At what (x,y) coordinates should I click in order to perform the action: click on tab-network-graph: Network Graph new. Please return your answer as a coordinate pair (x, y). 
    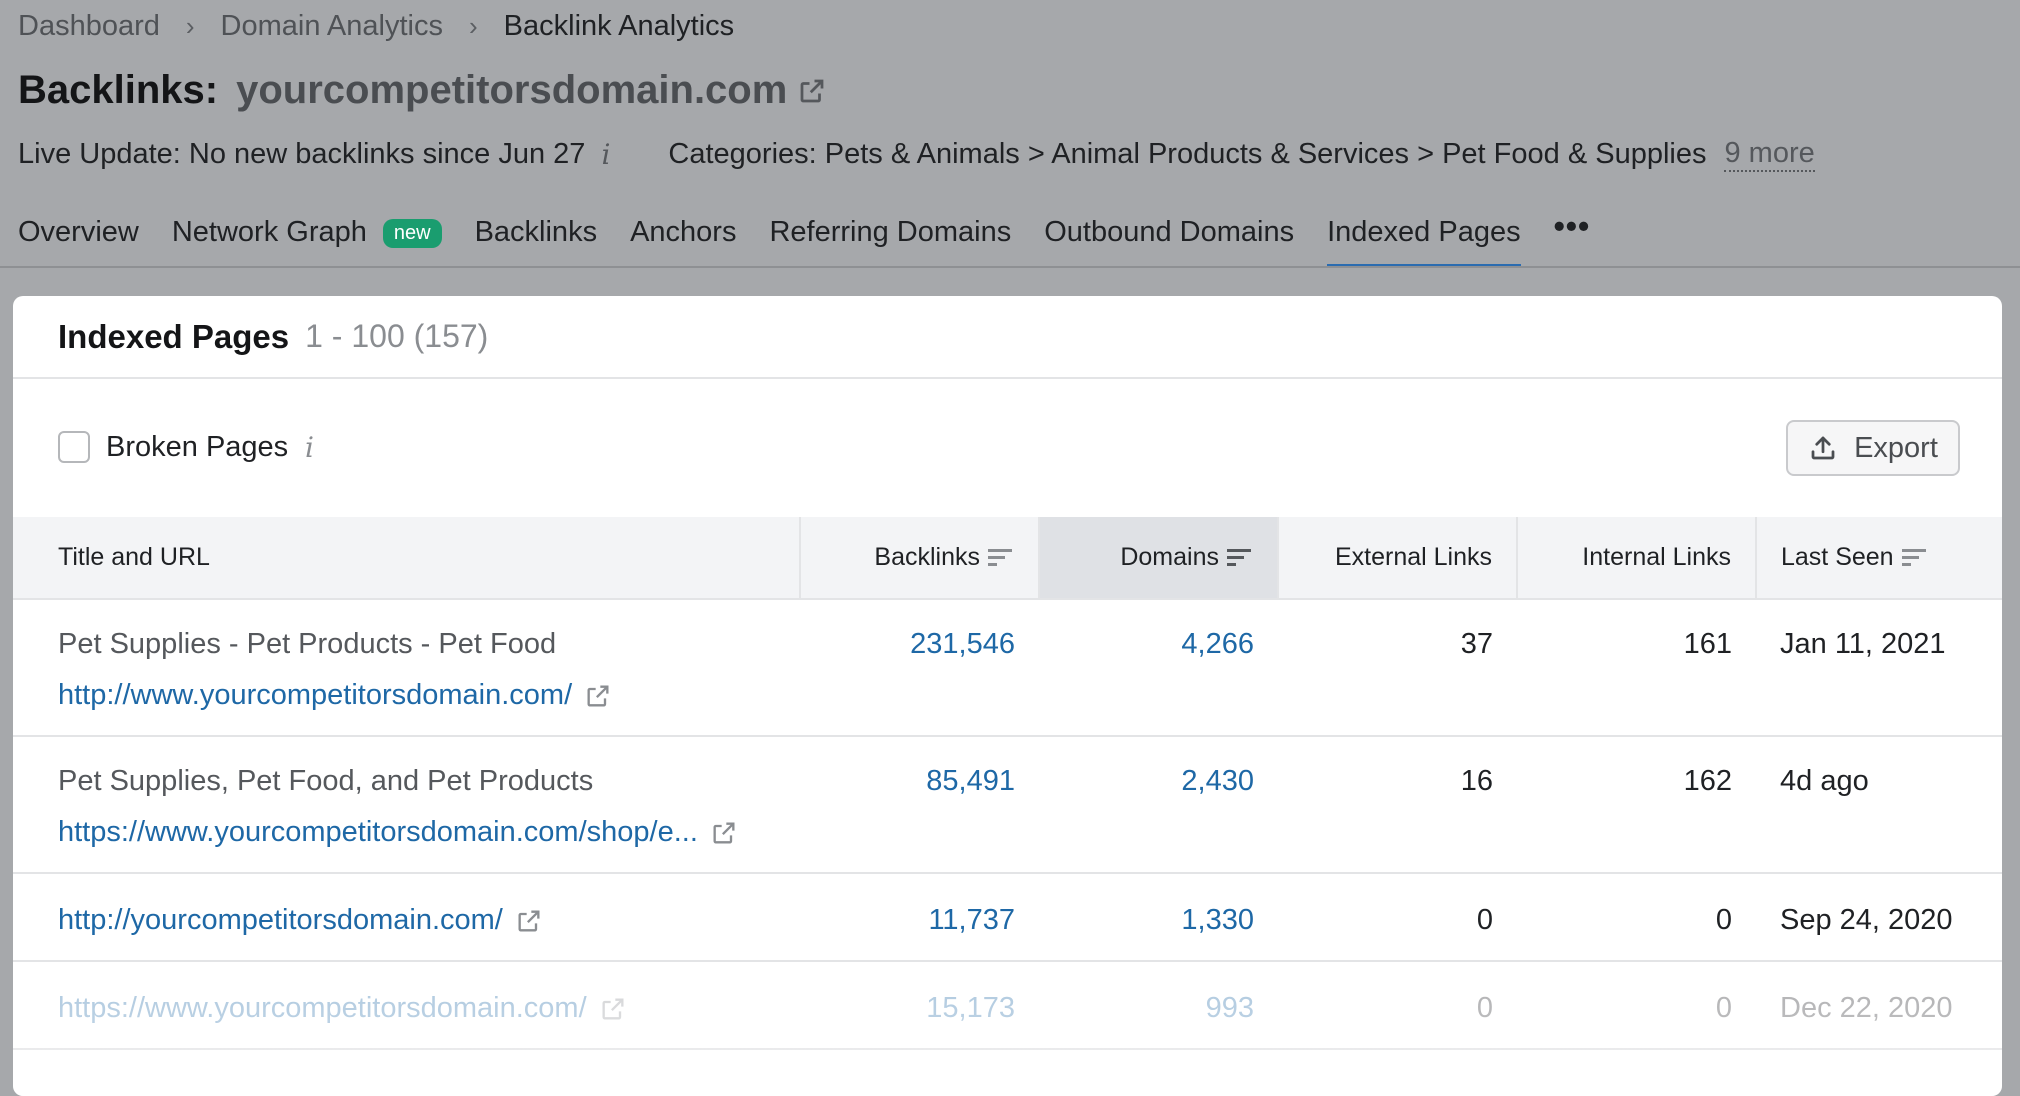
    Looking at the image, I should click on (307, 242).